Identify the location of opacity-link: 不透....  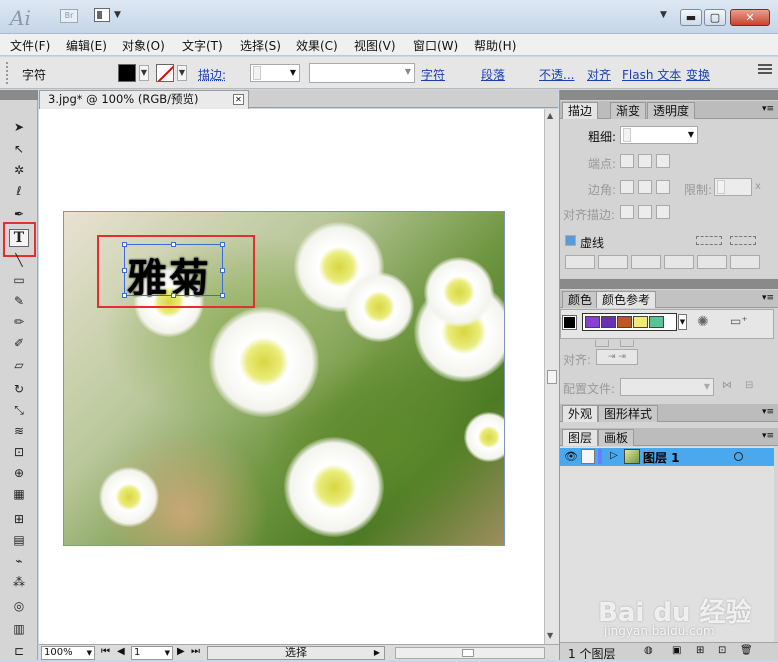
(556, 74).